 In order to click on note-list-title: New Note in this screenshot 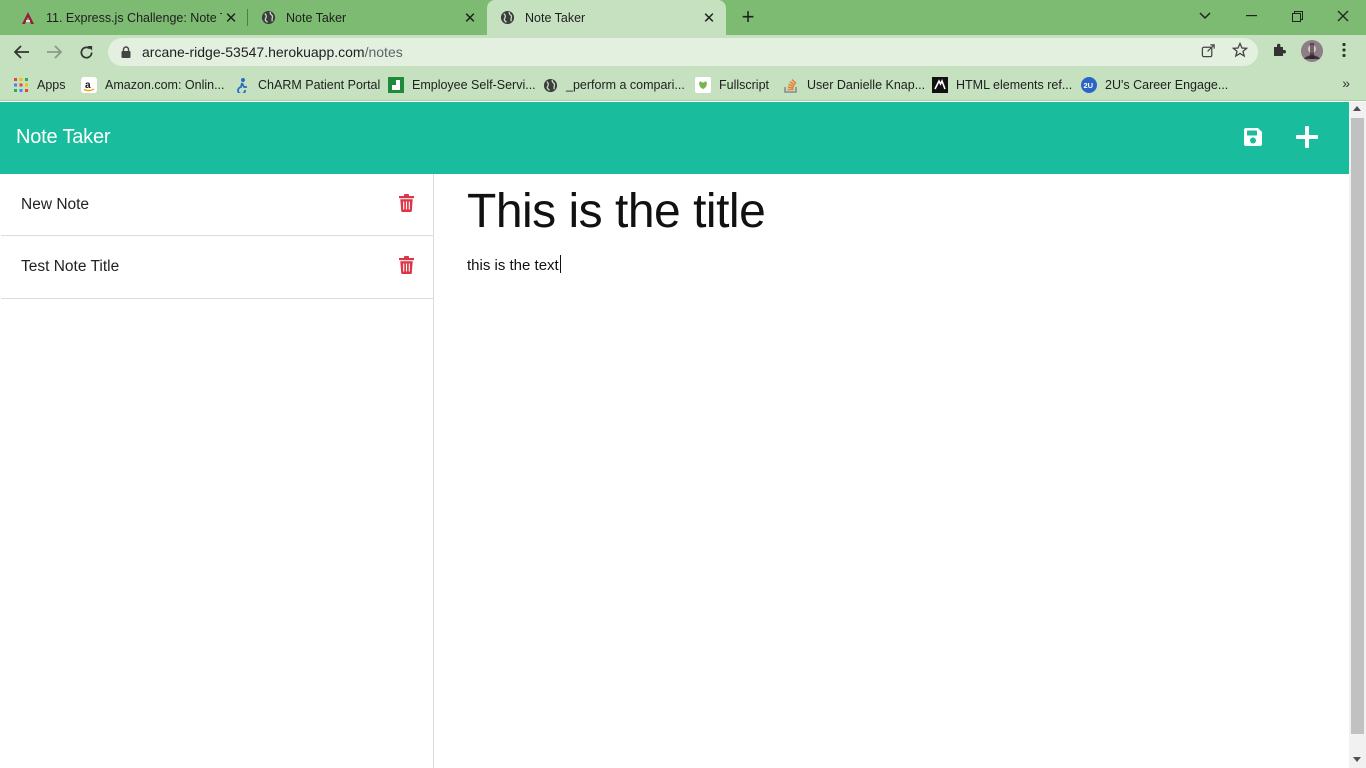, I will do `click(55, 204)`.